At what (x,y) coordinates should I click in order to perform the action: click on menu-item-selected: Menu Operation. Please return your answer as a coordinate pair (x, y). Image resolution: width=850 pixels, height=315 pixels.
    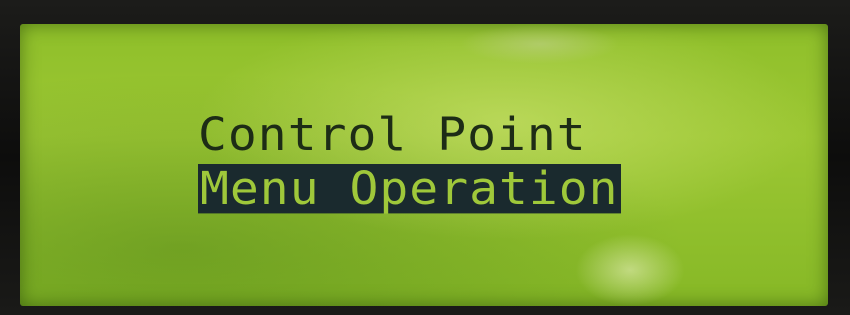
    Looking at the image, I should click on (409, 188).